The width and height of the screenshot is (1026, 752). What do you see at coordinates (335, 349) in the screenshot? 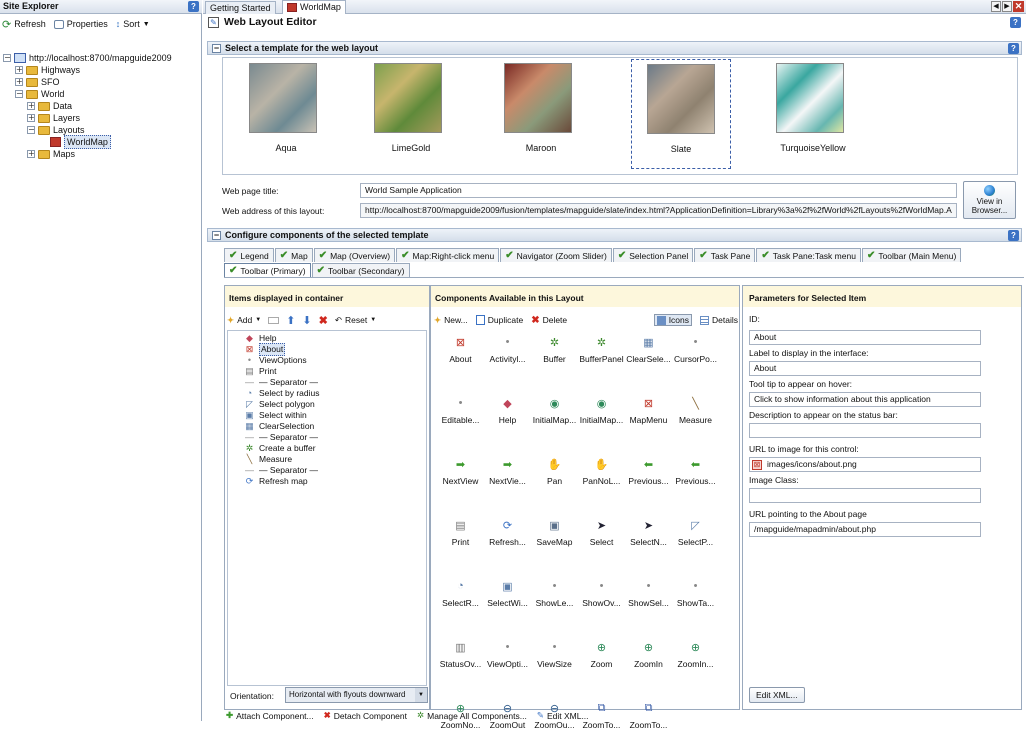
I see `list-item: ⊠ About` at bounding box center [335, 349].